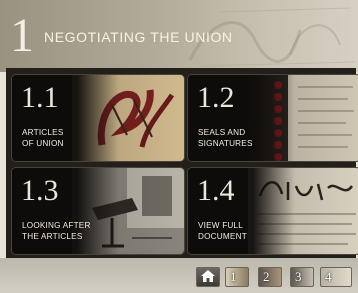 This screenshot has width=358, height=293. I want to click on tile-label-line1: VIEW FULL, so click(221, 225).